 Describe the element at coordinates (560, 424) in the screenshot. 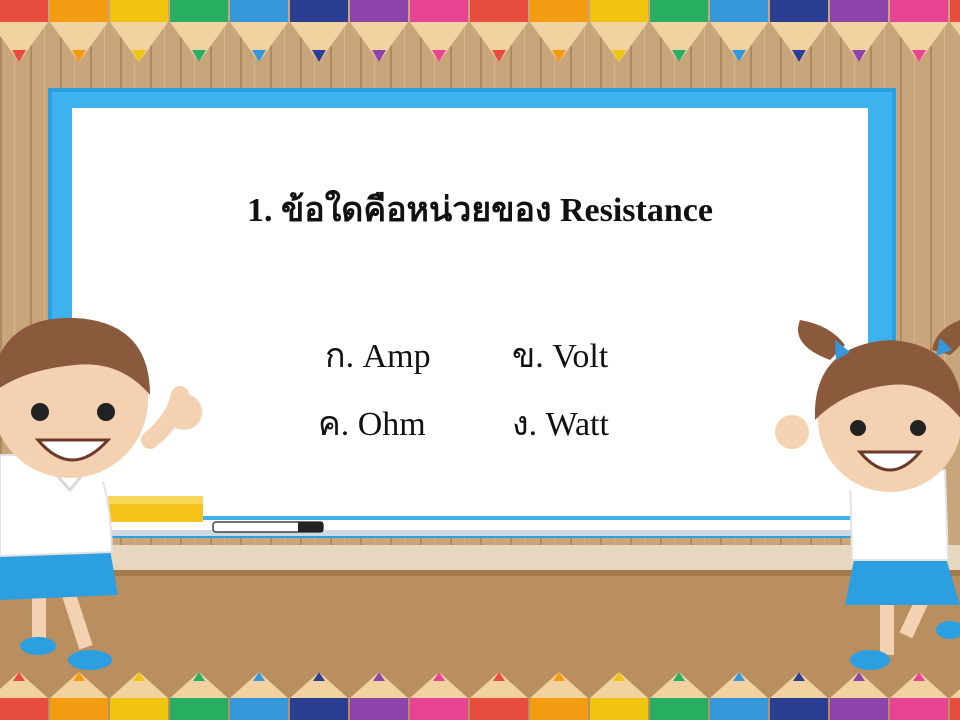

I see `option-d: ง. Watt` at that location.